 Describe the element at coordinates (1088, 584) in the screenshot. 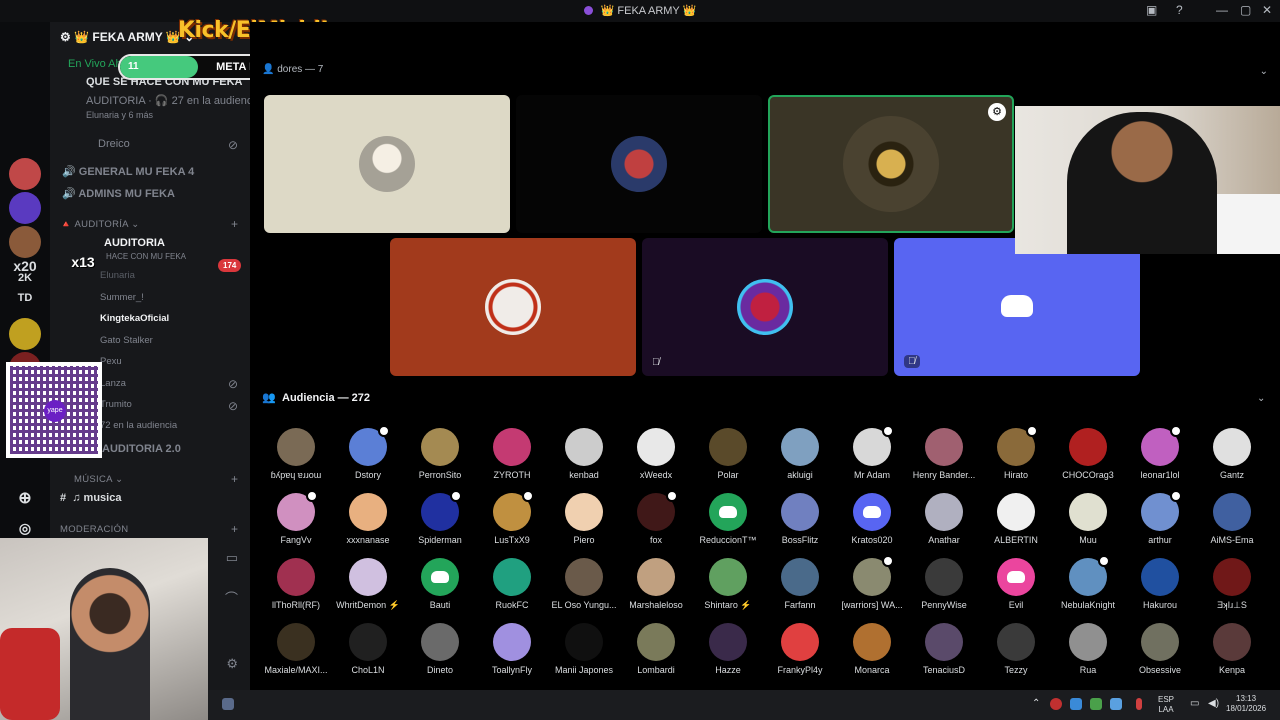

I see `audience-member: NebulaKnight` at that location.